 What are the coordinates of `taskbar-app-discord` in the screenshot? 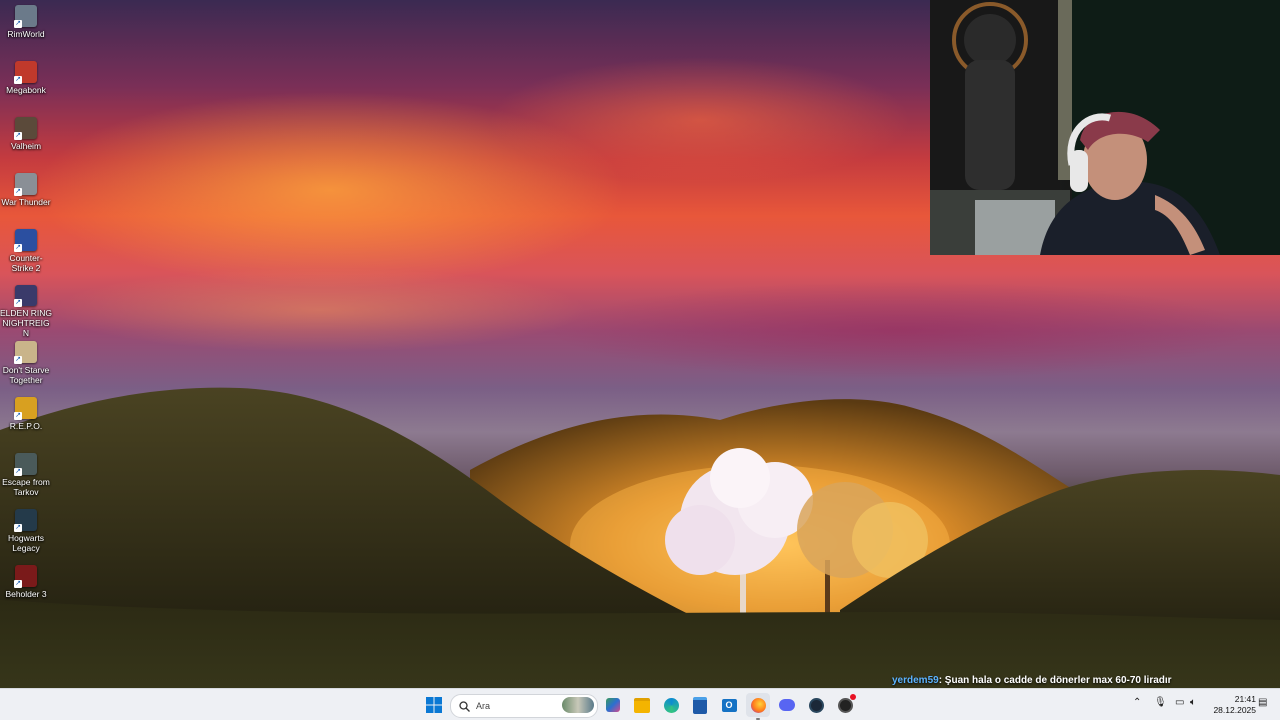 It's located at (787, 705).